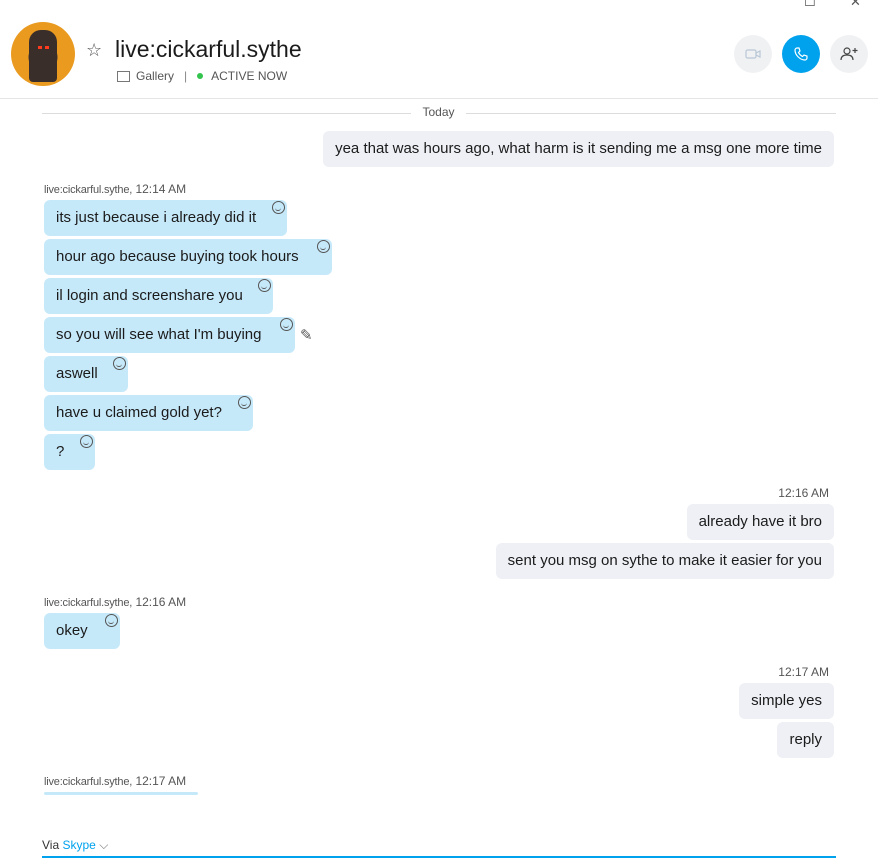 This screenshot has height=859, width=878. I want to click on message-bubble-outgoing: already have it bro, so click(760, 522).